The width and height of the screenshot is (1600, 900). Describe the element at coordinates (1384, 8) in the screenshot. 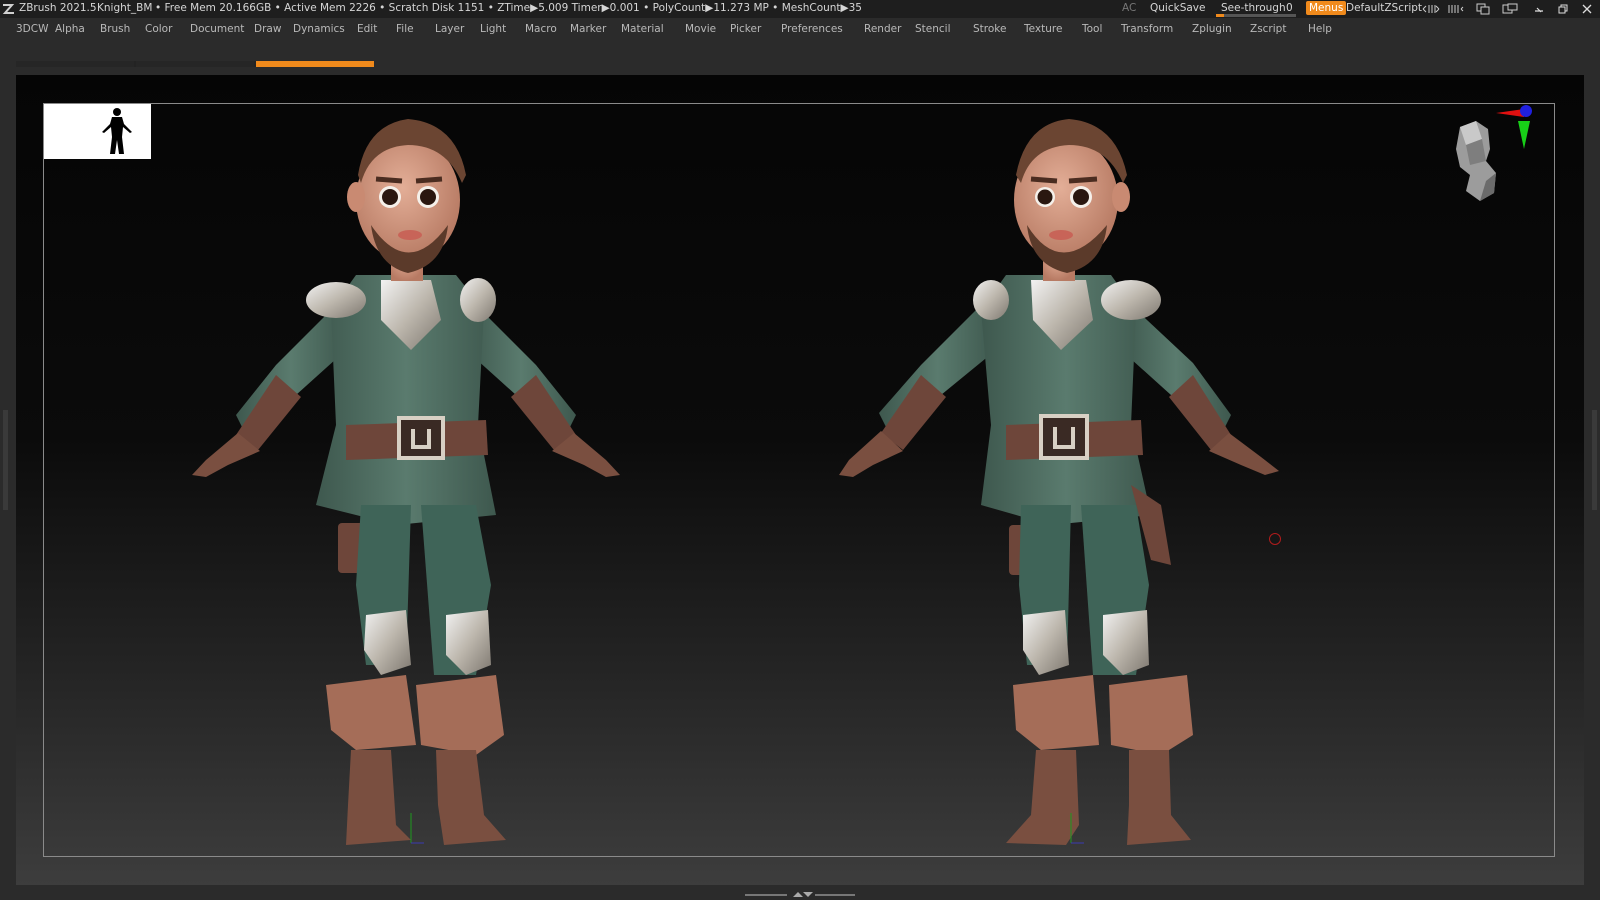

I see `default-zscript-button: DefaultZScript` at that location.